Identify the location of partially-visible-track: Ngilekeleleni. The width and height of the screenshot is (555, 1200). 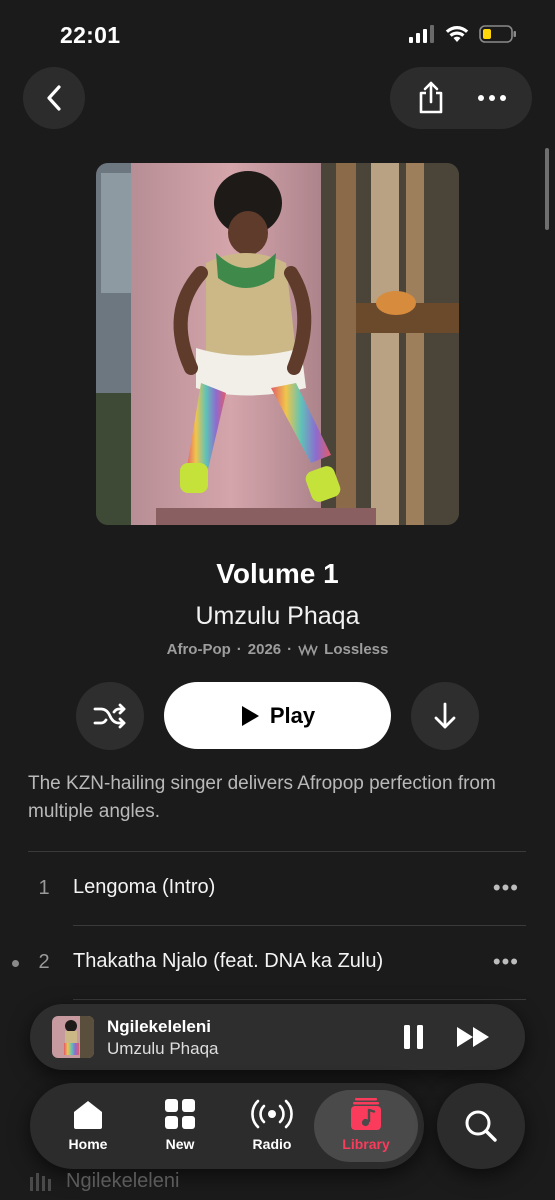
(104, 1181).